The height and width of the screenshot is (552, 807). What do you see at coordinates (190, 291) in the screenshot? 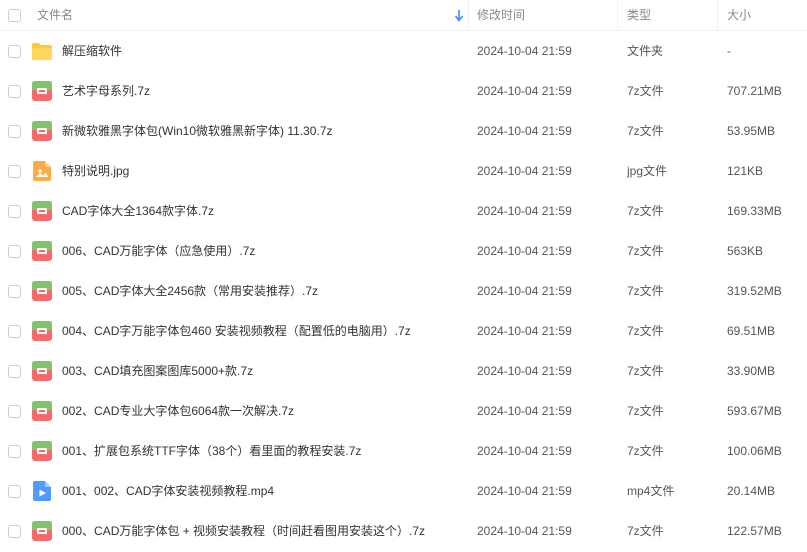
I see `file-name: 005、CAD字体大全2456款（常用安装推荐）.7z` at bounding box center [190, 291].